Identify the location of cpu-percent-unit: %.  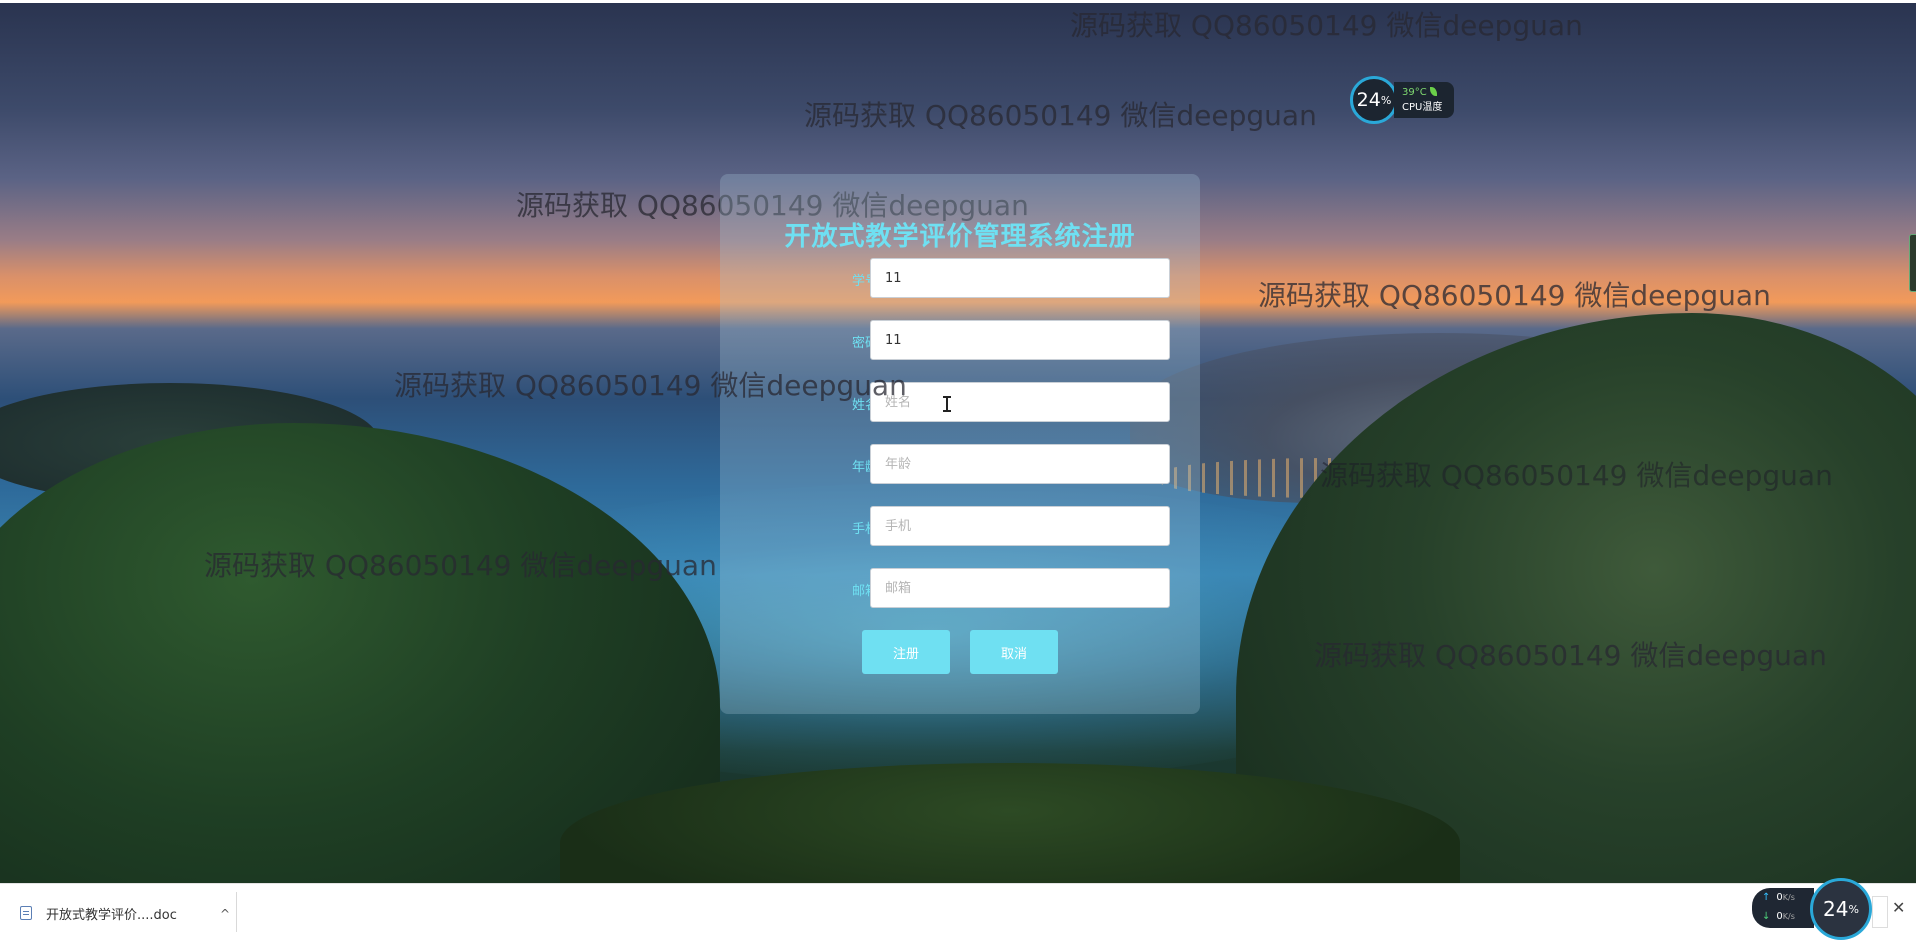
(1386, 100).